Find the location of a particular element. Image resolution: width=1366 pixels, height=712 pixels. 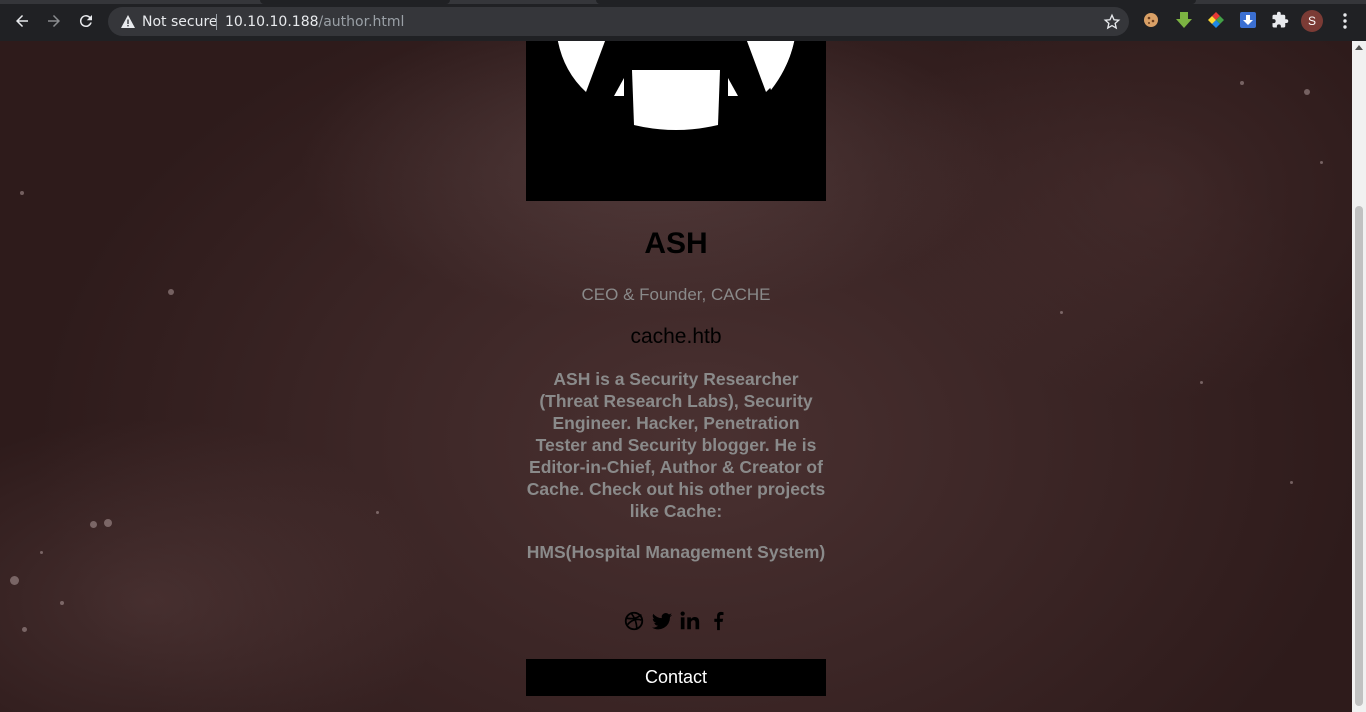

warning-icon is located at coordinates (128, 21).